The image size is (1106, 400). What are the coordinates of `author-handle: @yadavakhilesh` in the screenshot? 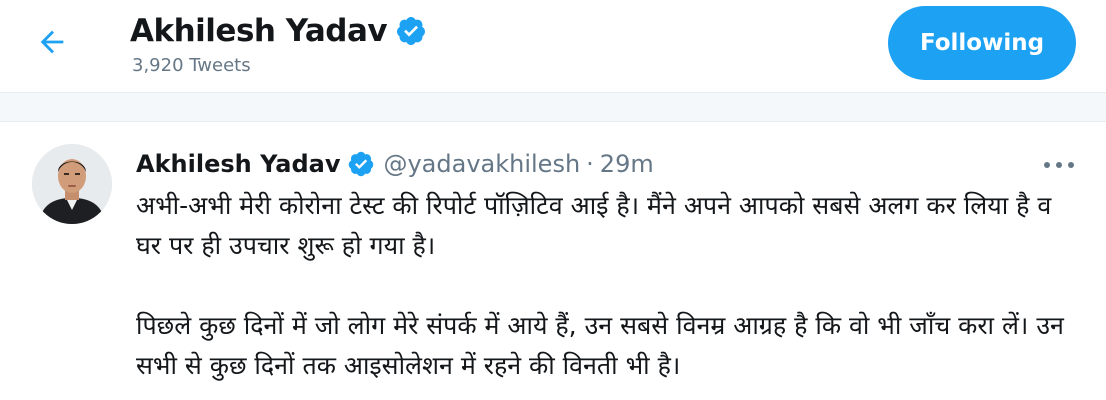 It's located at (481, 164).